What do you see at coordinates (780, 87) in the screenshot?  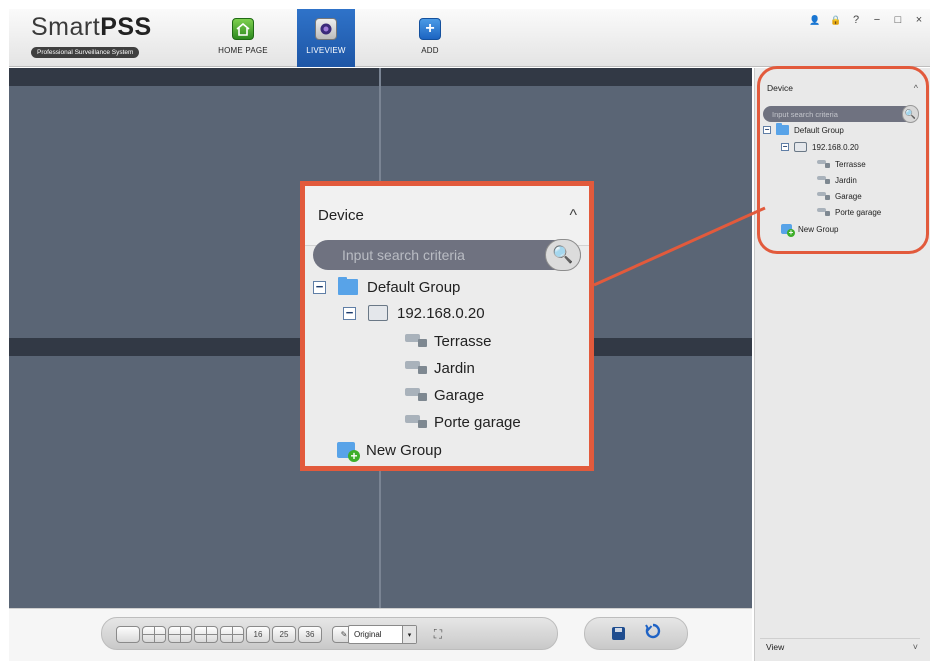 I see `device-panel-title: Device` at bounding box center [780, 87].